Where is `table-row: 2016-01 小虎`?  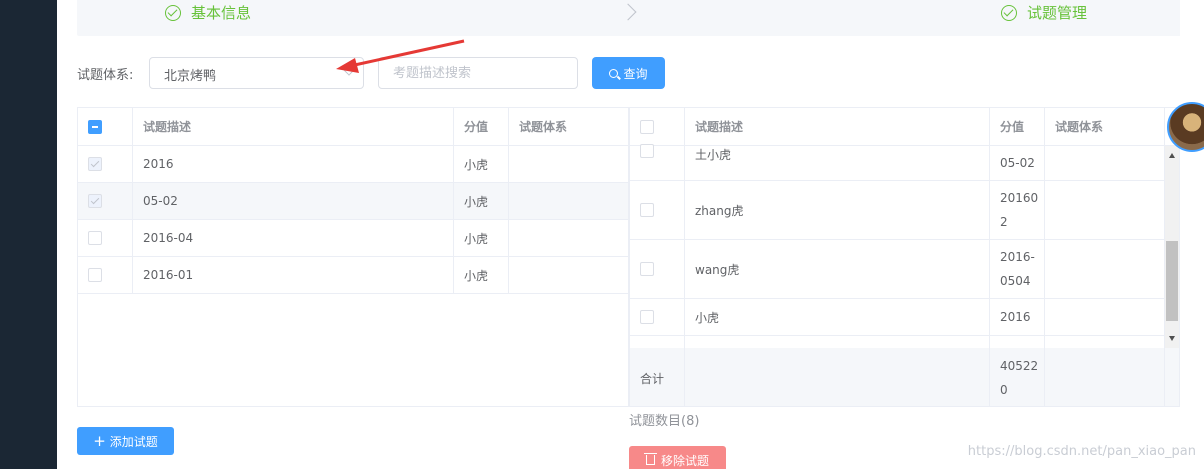 table-row: 2016-01 小虎 is located at coordinates (353, 275).